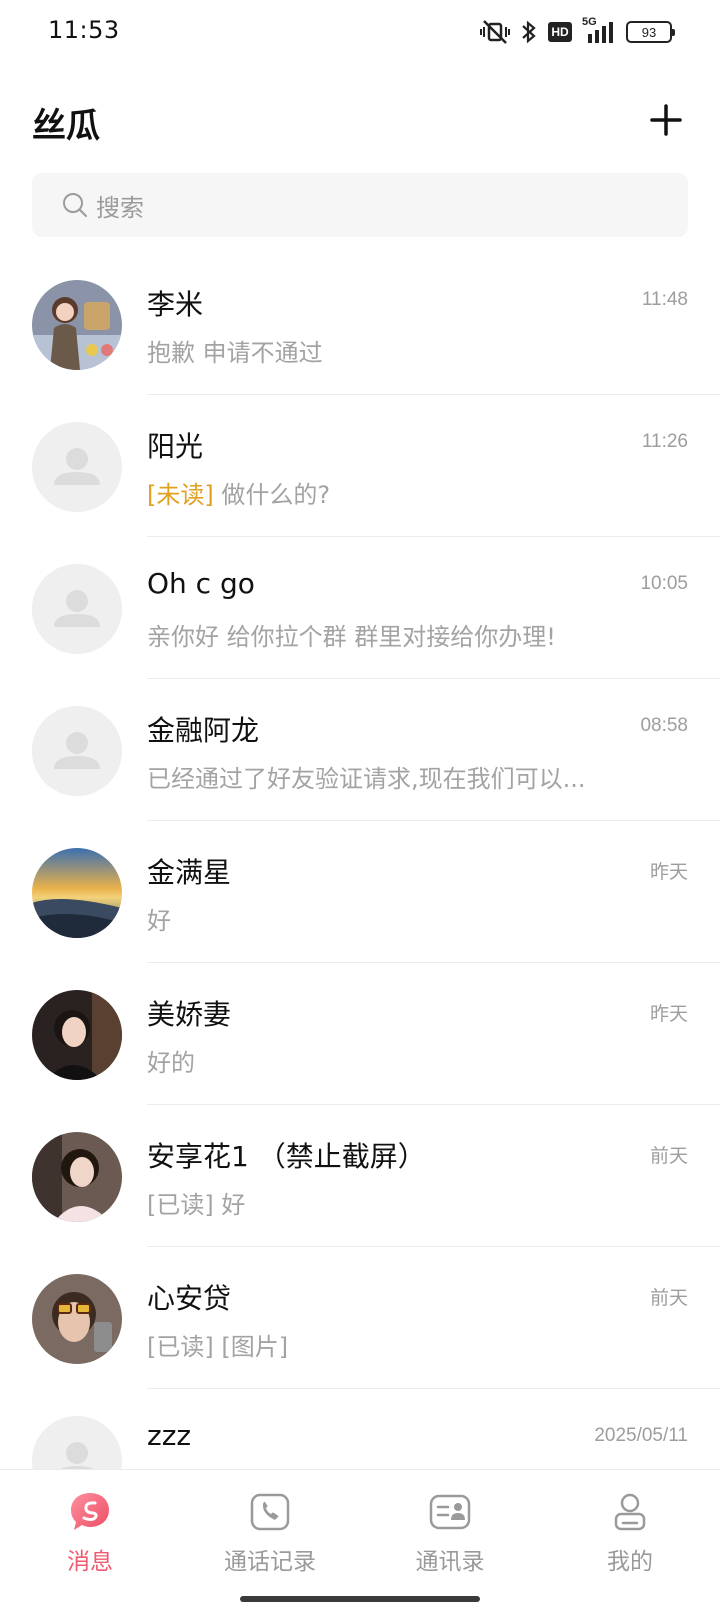 This screenshot has height=1612, width=720. What do you see at coordinates (360, 205) in the screenshot?
I see `search-input: 搜索` at bounding box center [360, 205].